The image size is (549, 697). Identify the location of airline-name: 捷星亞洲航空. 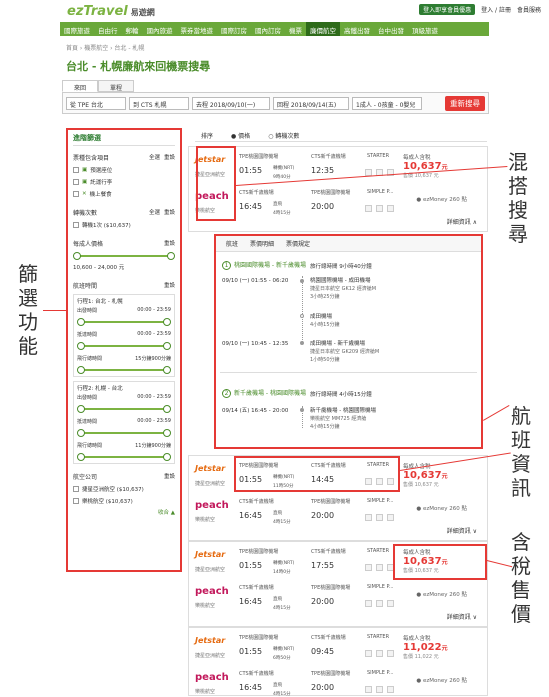
(210, 656).